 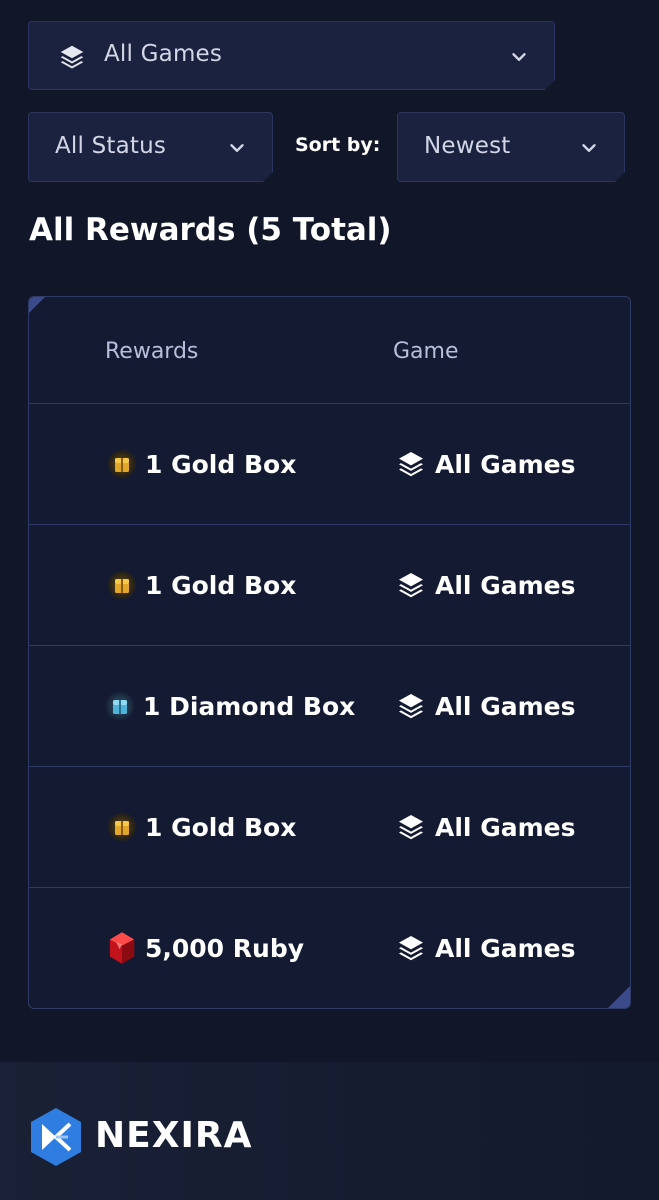 What do you see at coordinates (152, 351) in the screenshot?
I see `column-header-rewards: Rewards` at bounding box center [152, 351].